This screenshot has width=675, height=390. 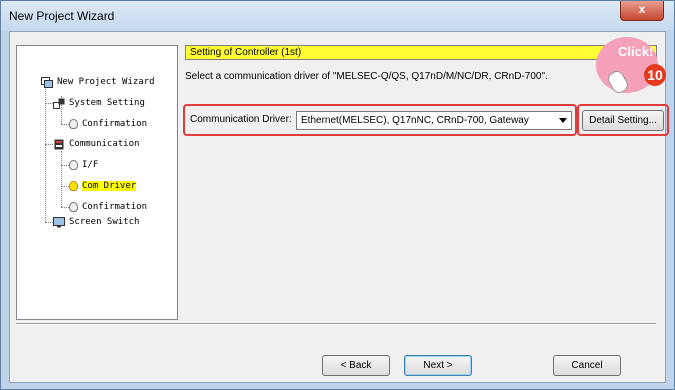 I want to click on close-button: x, so click(x=642, y=11).